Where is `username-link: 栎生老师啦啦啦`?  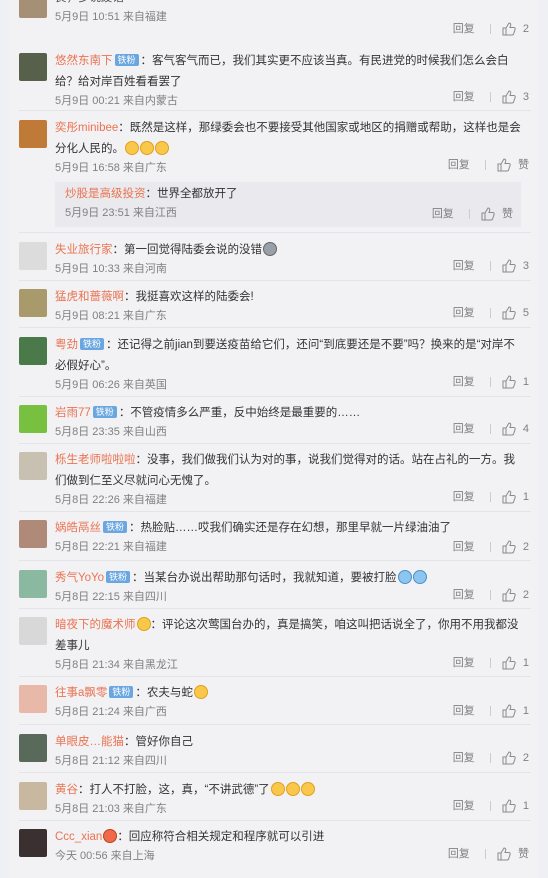
username-link: 栎生老师啦啦啦 is located at coordinates (95, 460).